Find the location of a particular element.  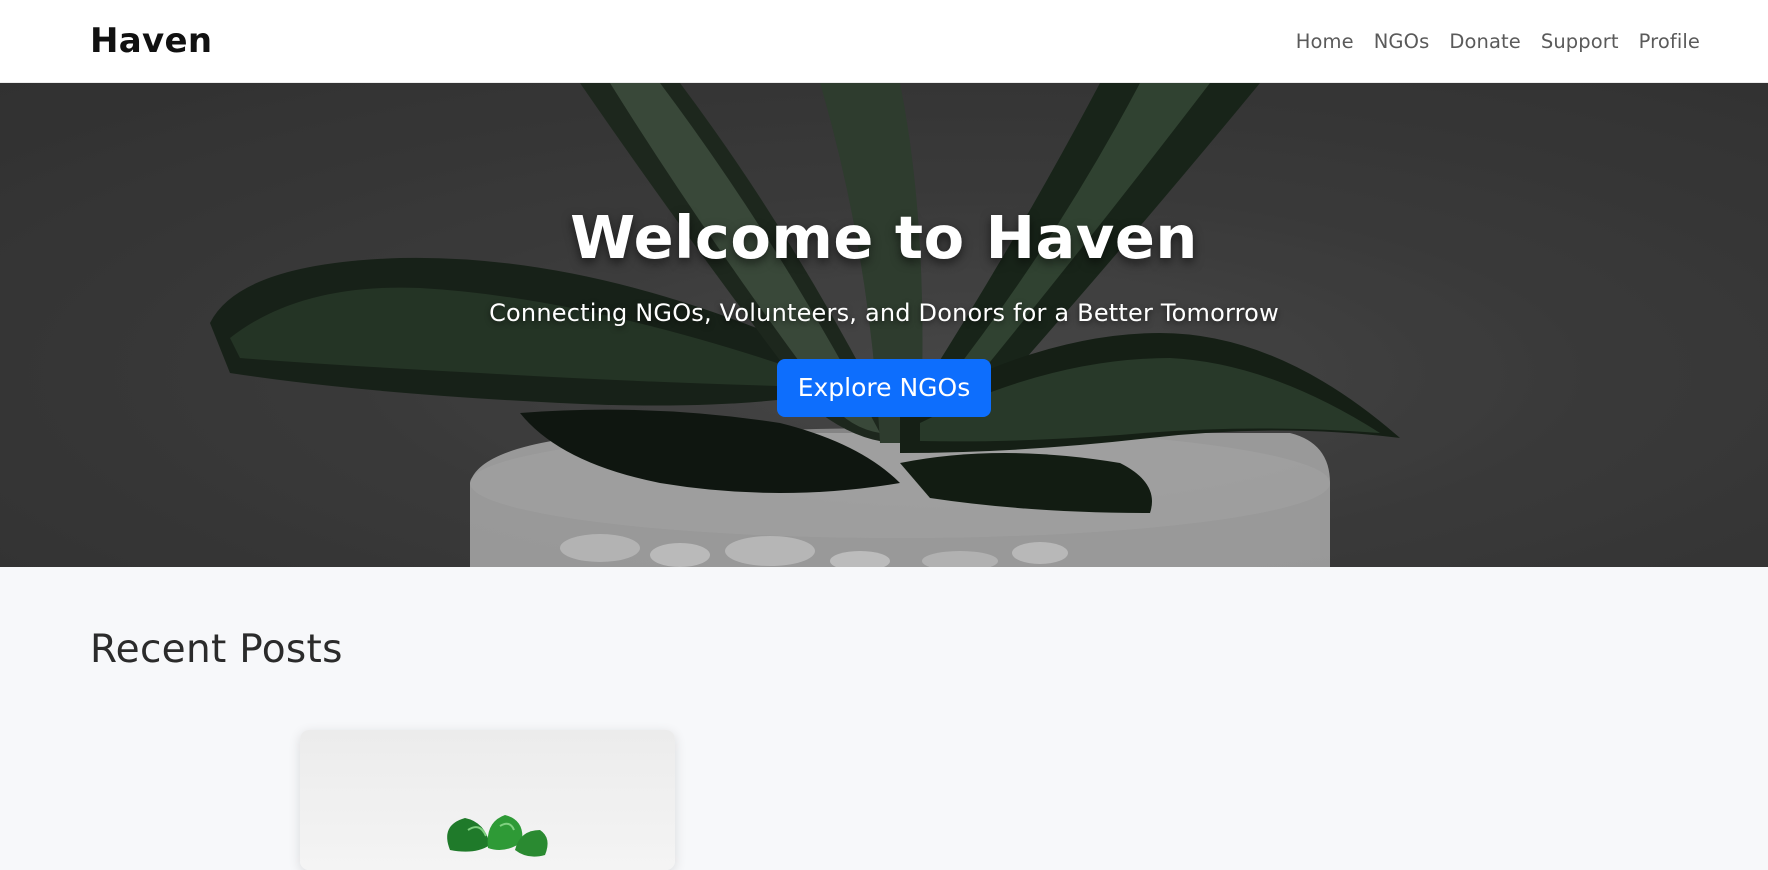

top-navbar: Haven Home NGOs Donate Support Profile is located at coordinates (884, 41).